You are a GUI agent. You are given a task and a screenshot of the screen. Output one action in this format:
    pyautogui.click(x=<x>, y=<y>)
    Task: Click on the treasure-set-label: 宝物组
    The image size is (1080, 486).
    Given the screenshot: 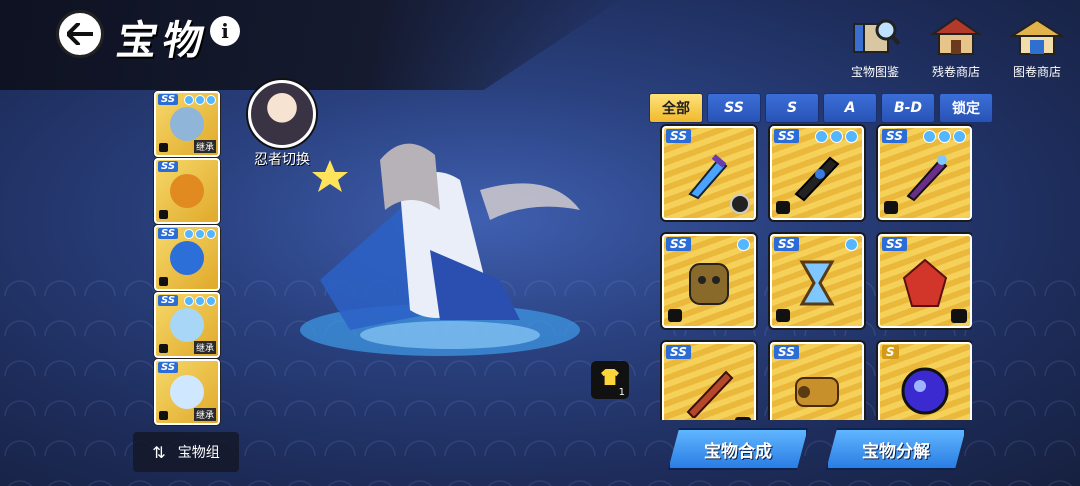 What is the action you would take?
    pyautogui.click(x=198, y=453)
    